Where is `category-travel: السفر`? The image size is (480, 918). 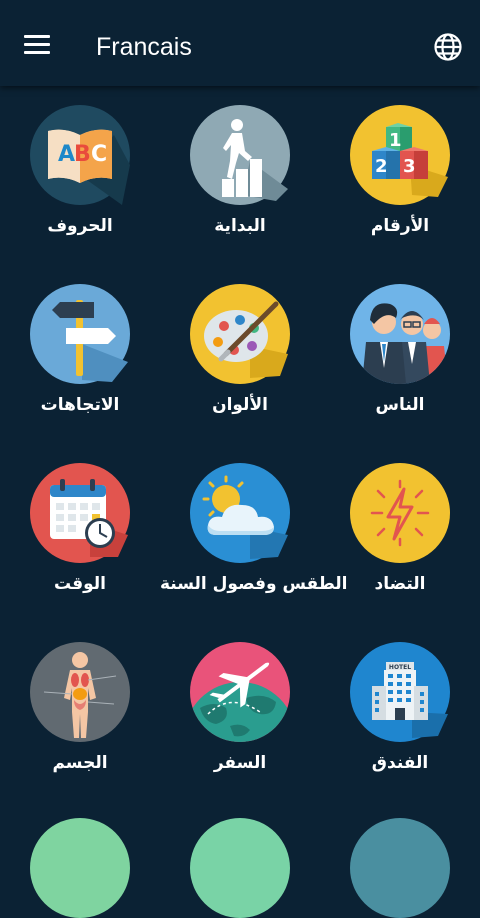
category-travel: السفر is located at coordinates (240, 708).